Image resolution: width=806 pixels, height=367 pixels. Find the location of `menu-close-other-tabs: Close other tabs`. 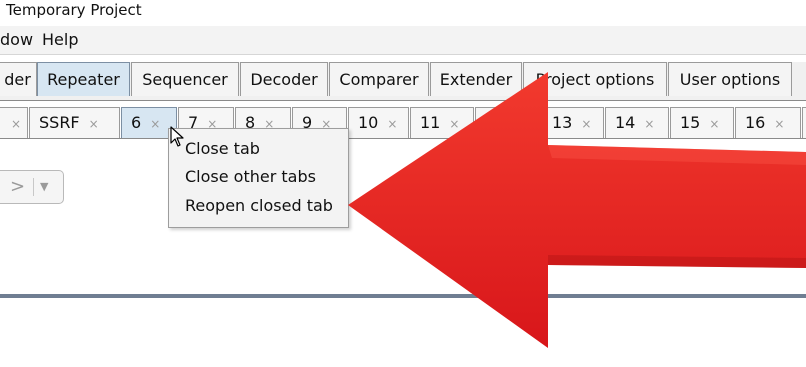

menu-close-other-tabs: Close other tabs is located at coordinates (250, 177).